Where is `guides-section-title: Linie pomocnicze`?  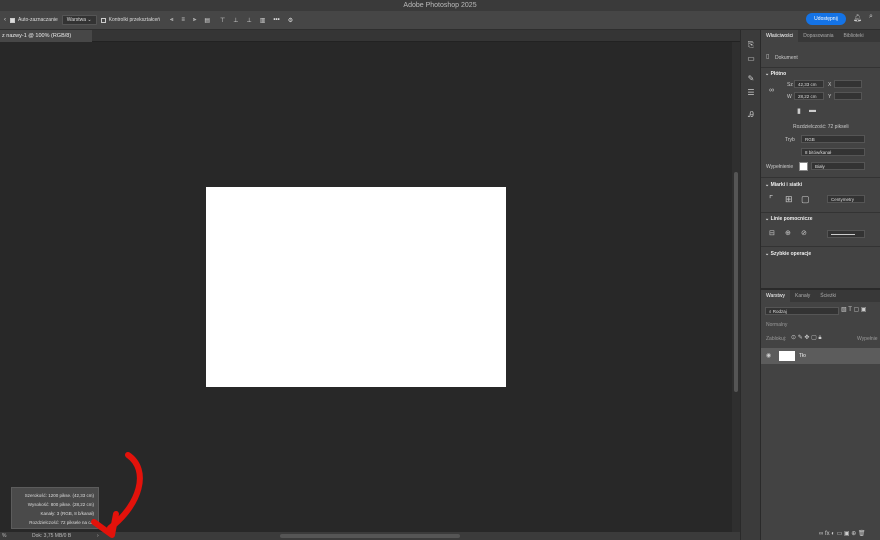 guides-section-title: Linie pomocnicze is located at coordinates (791, 219).